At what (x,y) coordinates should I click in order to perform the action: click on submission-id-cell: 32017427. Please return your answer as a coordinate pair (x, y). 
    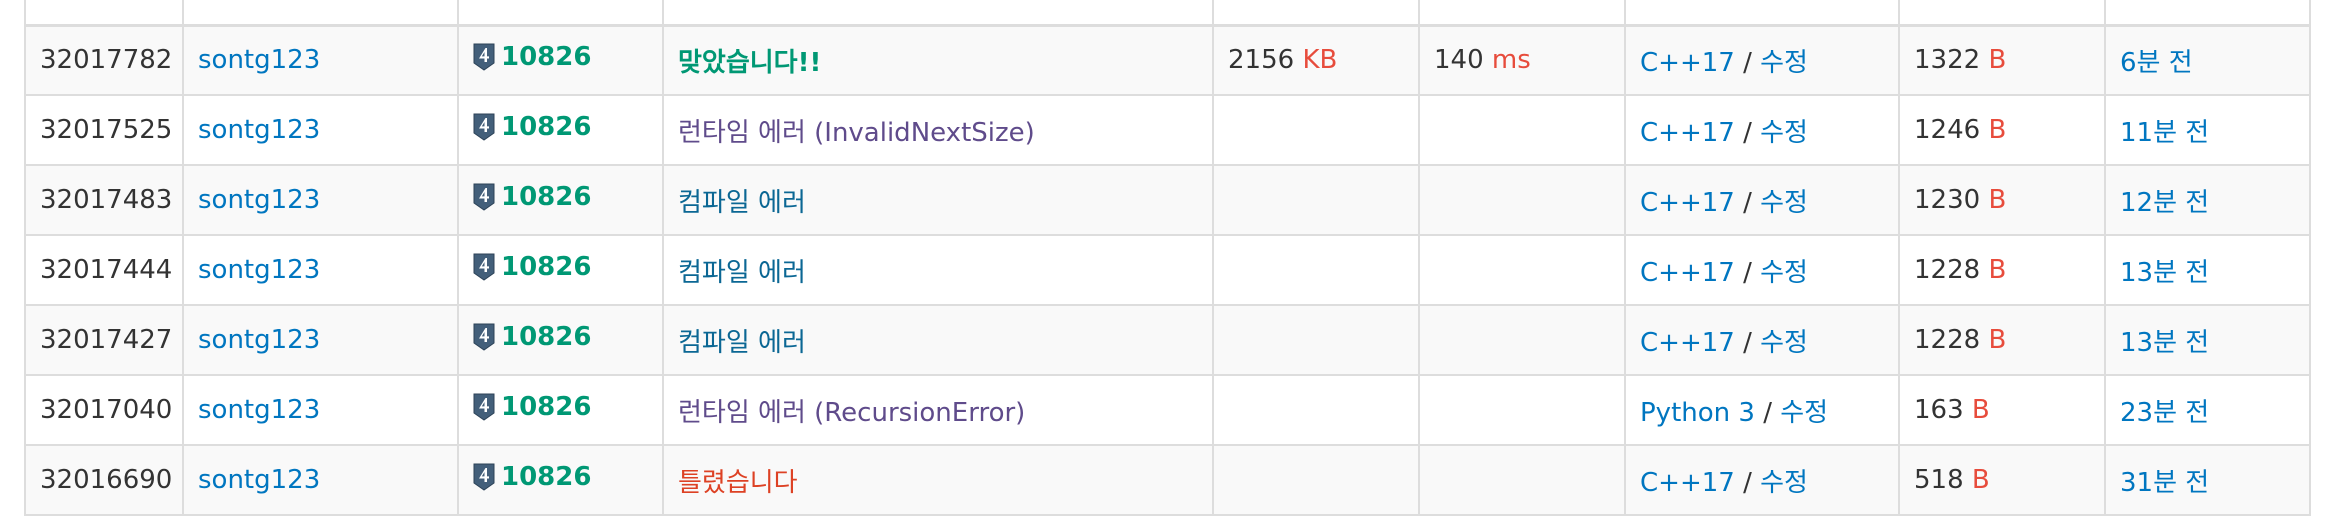
    Looking at the image, I should click on (104, 340).